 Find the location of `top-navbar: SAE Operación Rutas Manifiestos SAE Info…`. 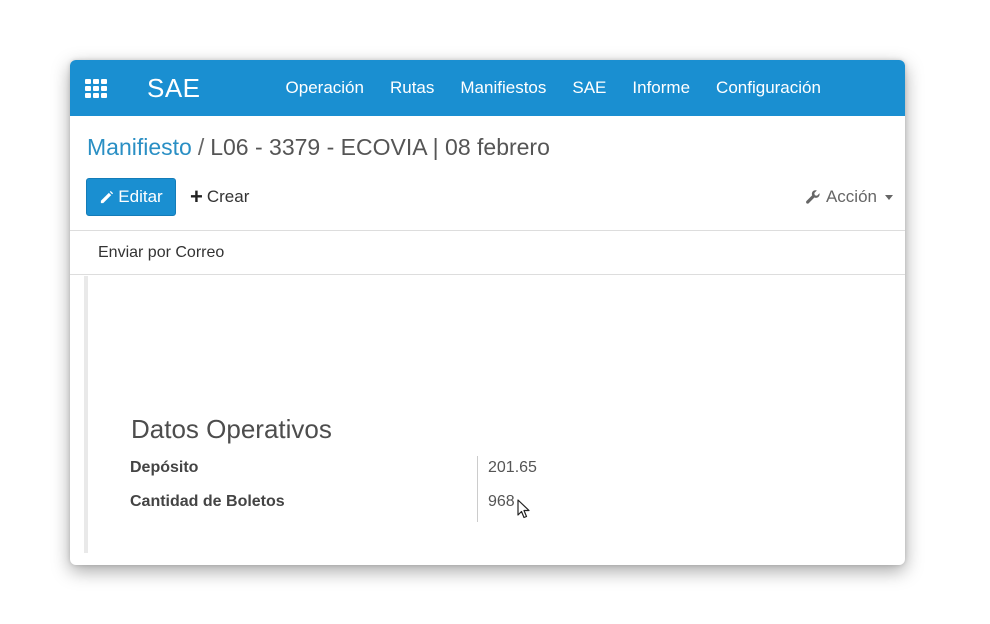

top-navbar: SAE Operación Rutas Manifiestos SAE Info… is located at coordinates (487, 88).